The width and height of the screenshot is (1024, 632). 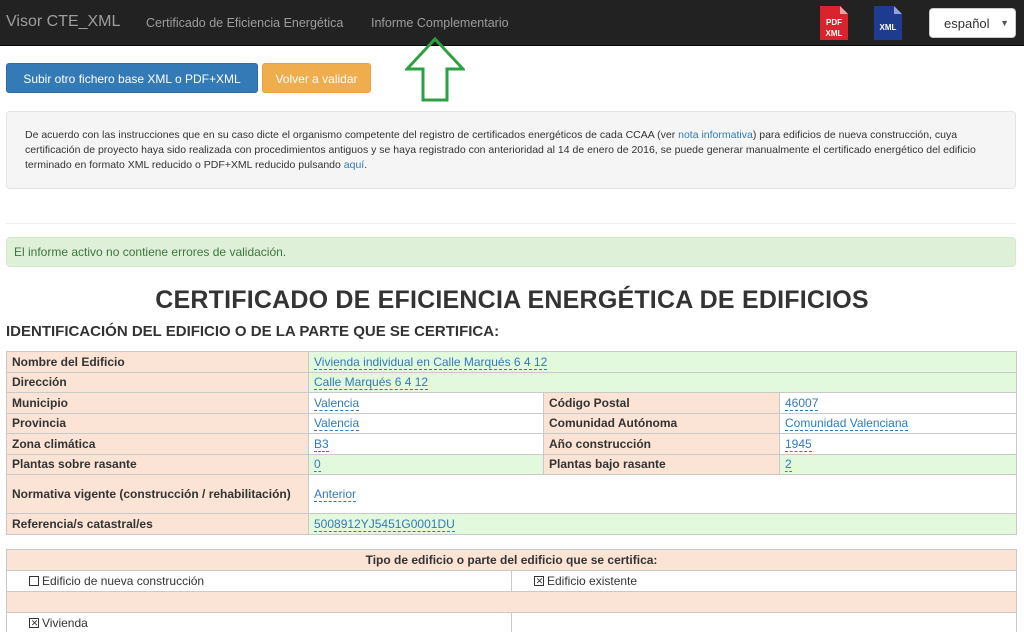 What do you see at coordinates (426, 423) in the screenshot?
I see `provincia-cell: Valencia` at bounding box center [426, 423].